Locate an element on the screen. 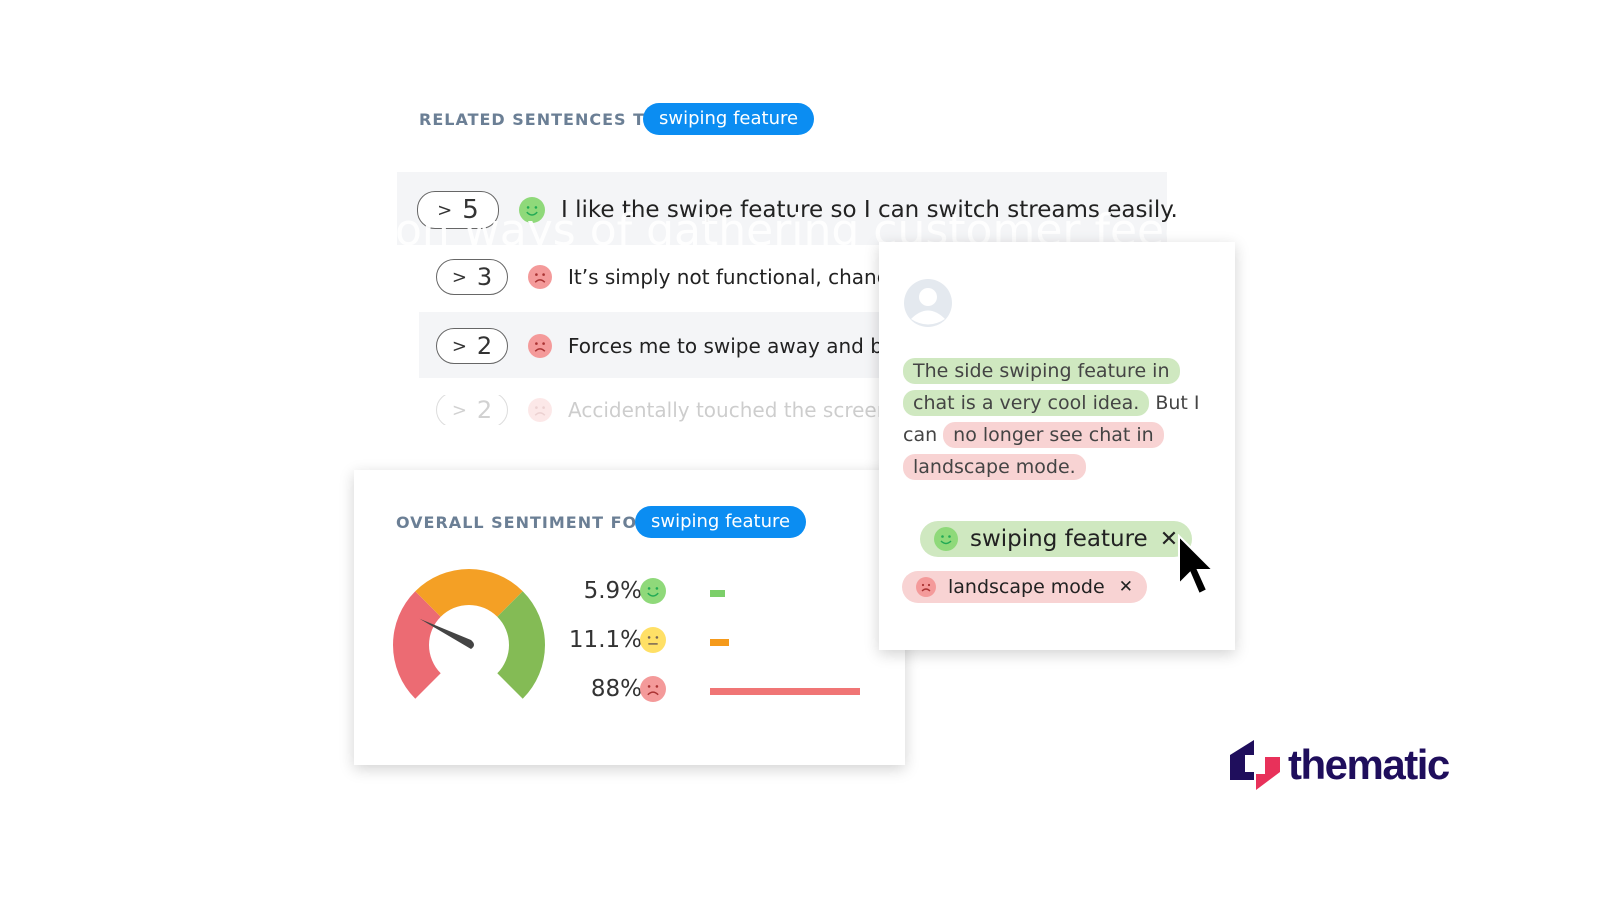  sentence-row: >3 It’s simply not functional, changing is located at coordinates (678, 277).